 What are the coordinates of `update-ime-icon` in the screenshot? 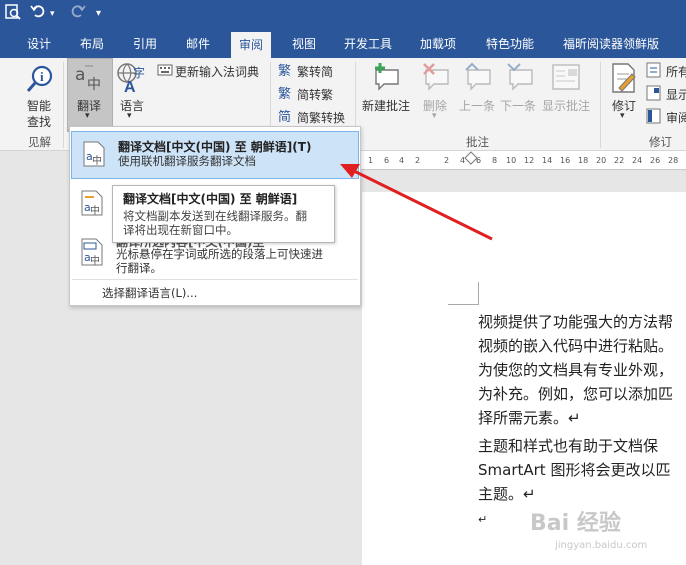 It's located at (165, 71).